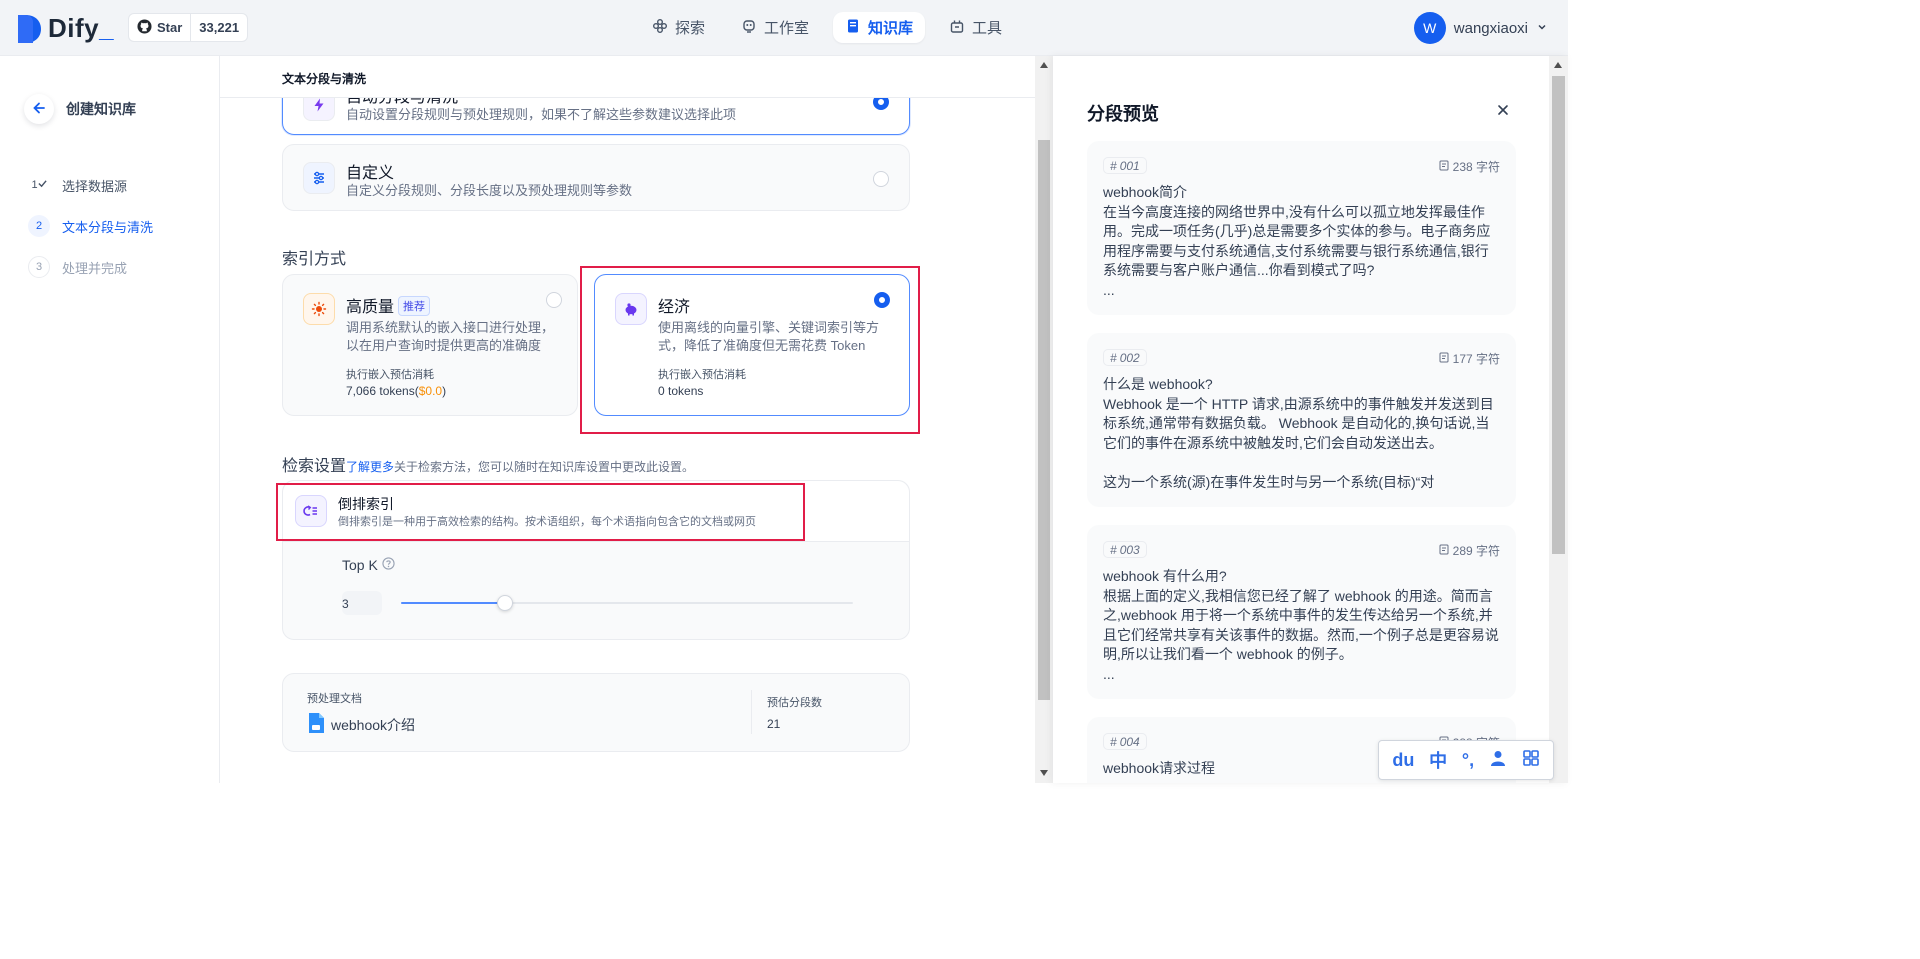 The image size is (1920, 959). I want to click on main-scrollbar, so click(1044, 419).